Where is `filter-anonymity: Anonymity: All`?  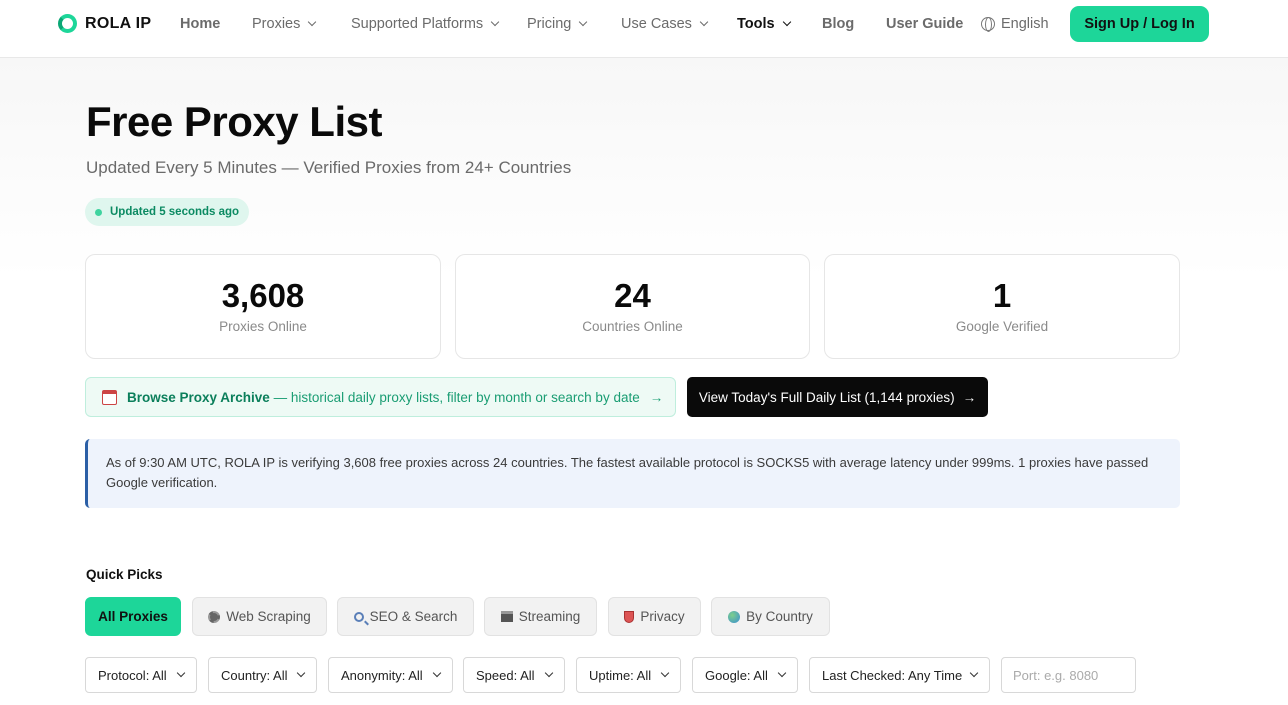
filter-anonymity: Anonymity: All is located at coordinates (390, 675).